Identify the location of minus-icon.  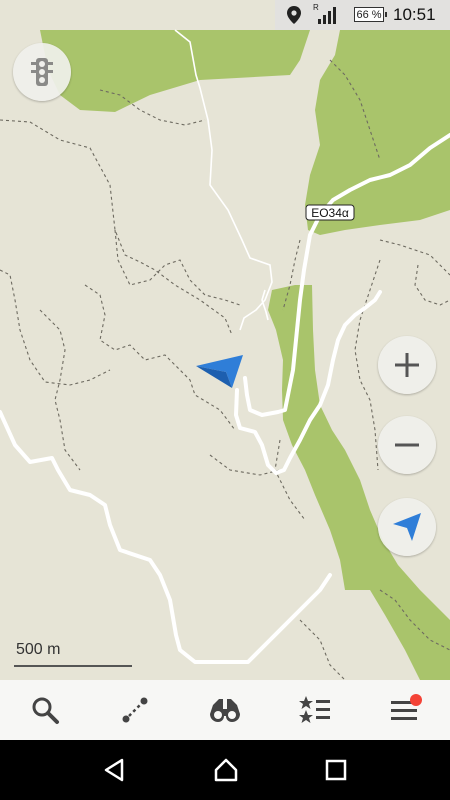
(407, 445).